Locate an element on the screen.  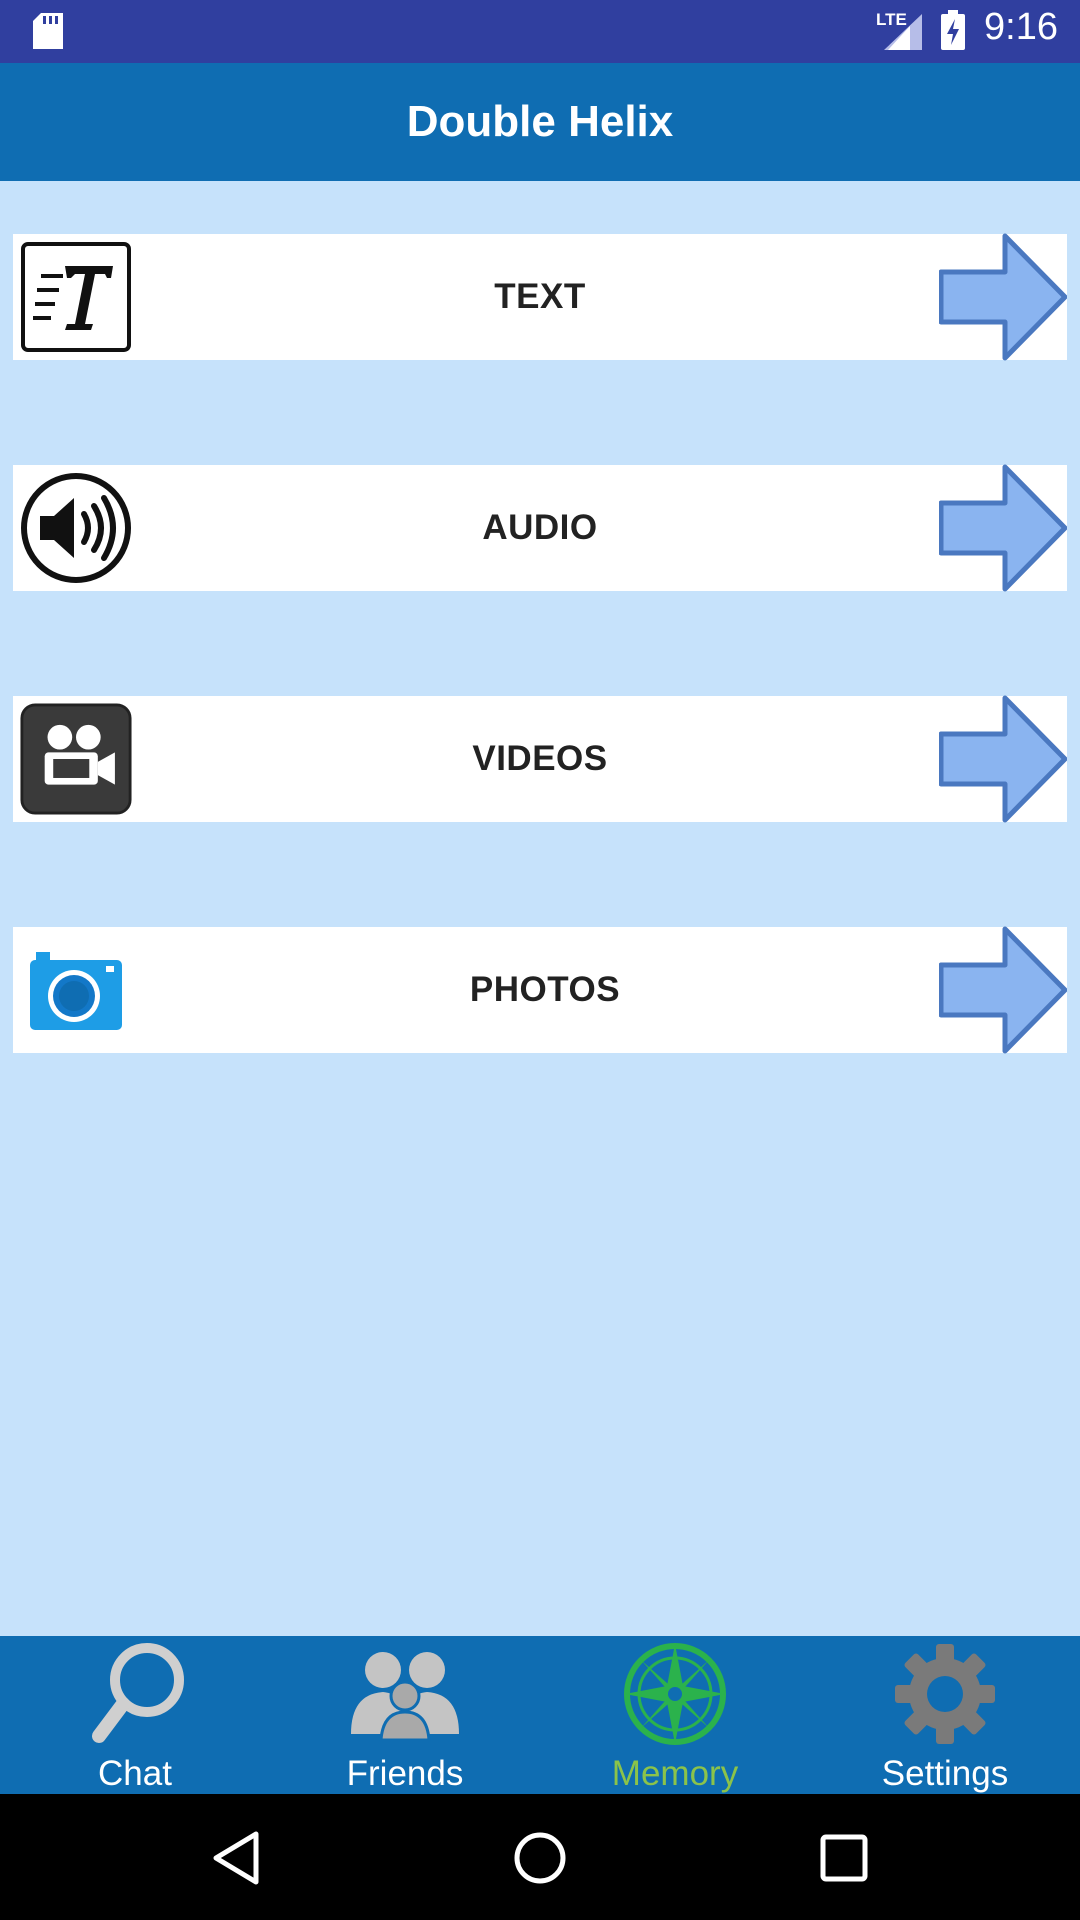
menu-item-label: TEXT is located at coordinates (540, 296).